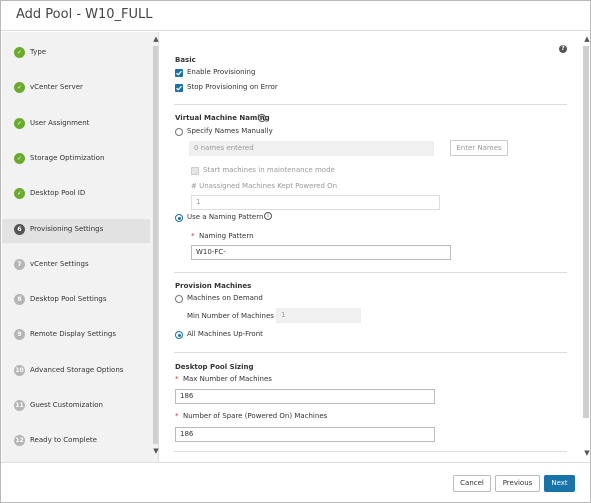 The image size is (591, 503). What do you see at coordinates (305, 434) in the screenshot?
I see `spare-machines-input: 186` at bounding box center [305, 434].